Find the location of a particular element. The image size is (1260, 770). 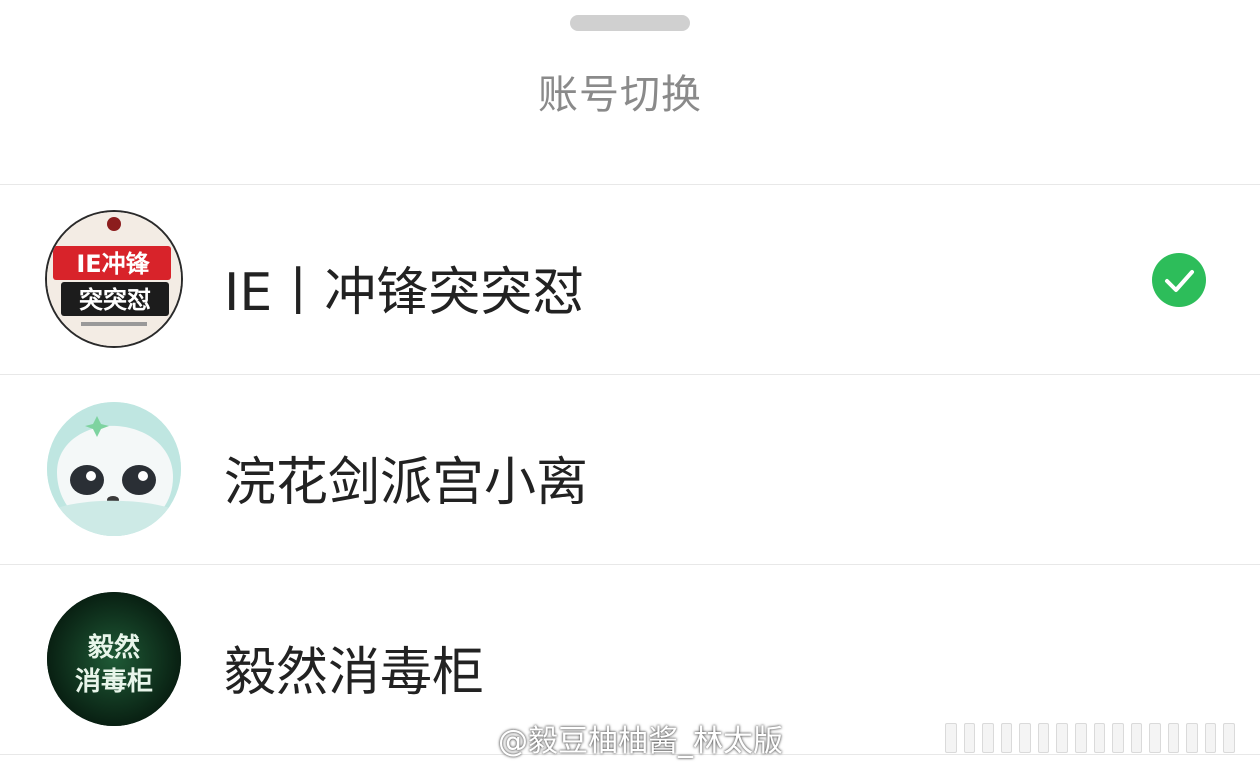

ie-team-logo-icon: IE冲锋 突突怼 is located at coordinates (114, 279).